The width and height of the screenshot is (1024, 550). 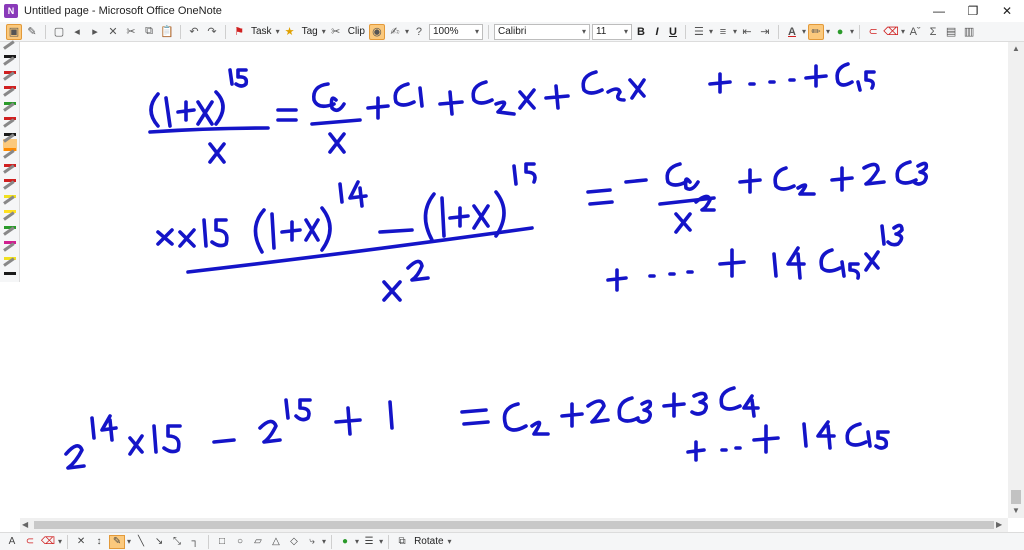 I want to click on zoom-select: 100% ▾, so click(x=455, y=31).